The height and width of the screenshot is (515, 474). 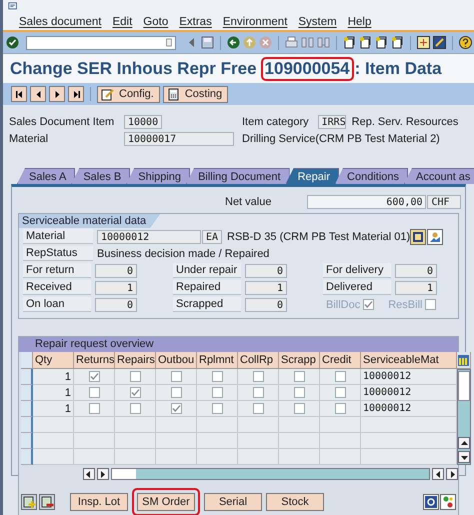 What do you see at coordinates (60, 22) in the screenshot?
I see `menu-item: Sales document` at bounding box center [60, 22].